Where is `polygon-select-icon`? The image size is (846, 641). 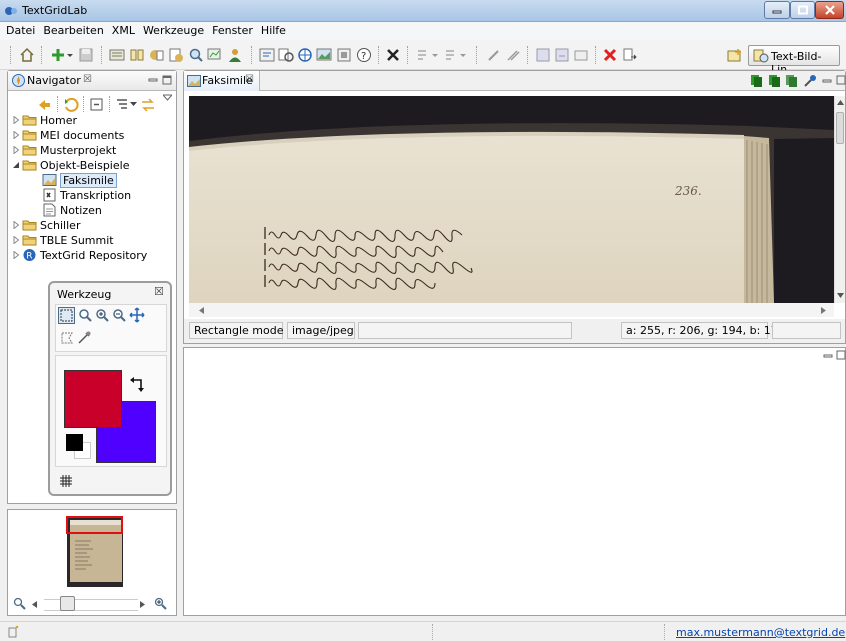 polygon-select-icon is located at coordinates (67, 338).